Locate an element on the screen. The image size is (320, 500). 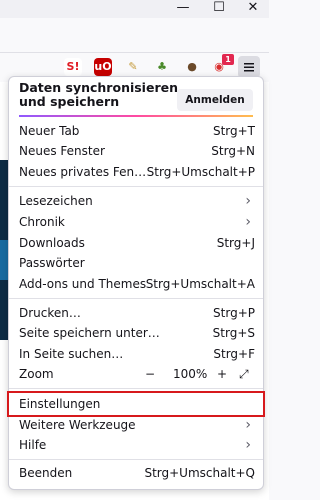
menu-item-shortcut: Strg+N is located at coordinates (233, 151).